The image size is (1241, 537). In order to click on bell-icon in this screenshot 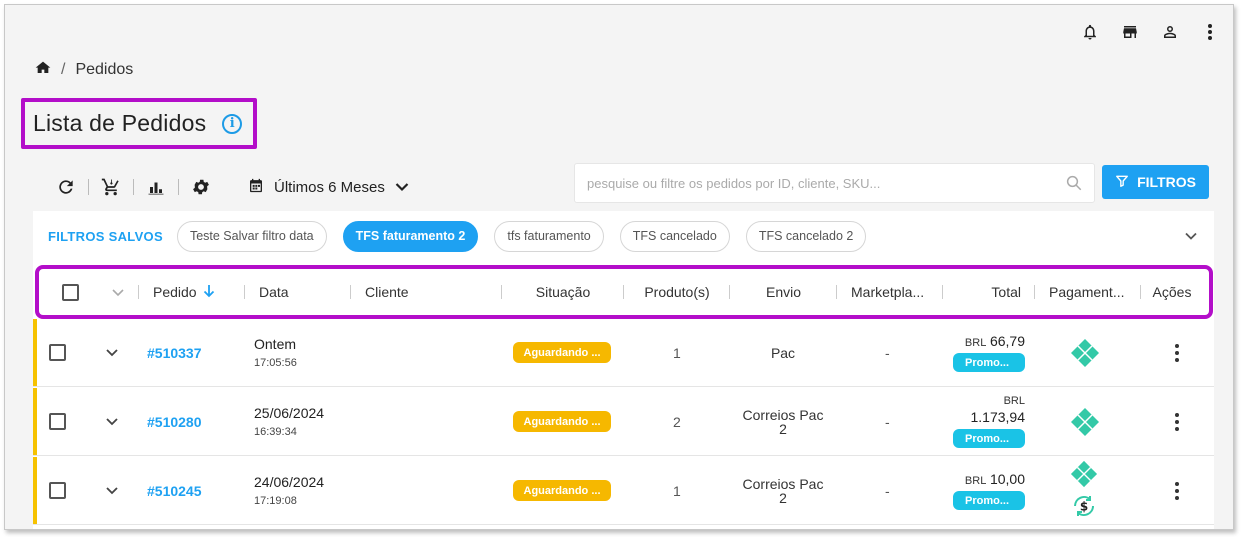, I will do `click(1090, 32)`.